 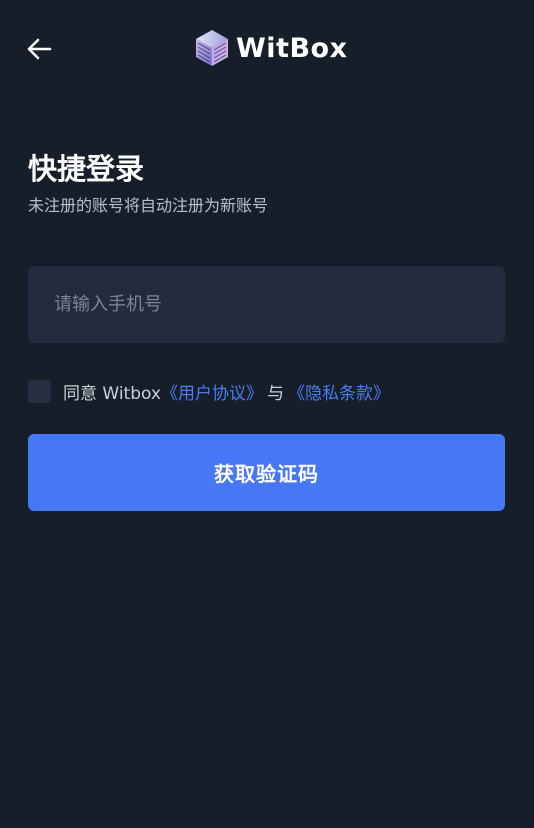 What do you see at coordinates (339, 391) in the screenshot?
I see `privacy-policy-link: 《隐私条款》` at bounding box center [339, 391].